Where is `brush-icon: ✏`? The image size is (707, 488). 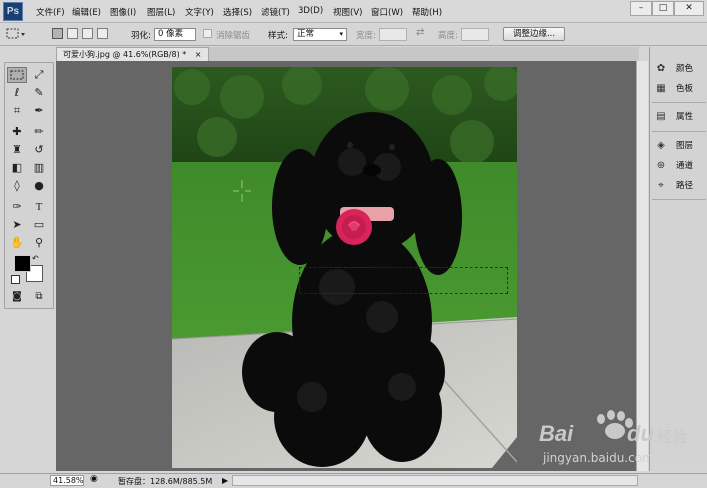 brush-icon: ✏ is located at coordinates (39, 132).